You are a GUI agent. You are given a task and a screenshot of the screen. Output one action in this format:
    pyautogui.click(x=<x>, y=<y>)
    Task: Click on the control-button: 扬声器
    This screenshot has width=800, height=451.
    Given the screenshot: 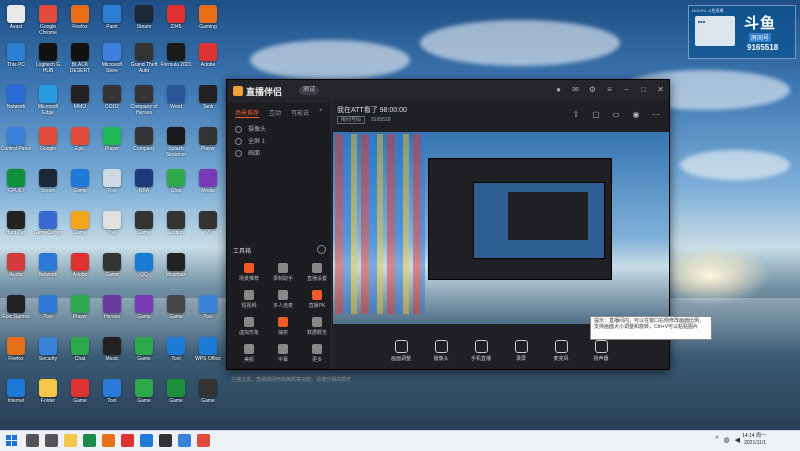 What is the action you would take?
    pyautogui.click(x=601, y=353)
    